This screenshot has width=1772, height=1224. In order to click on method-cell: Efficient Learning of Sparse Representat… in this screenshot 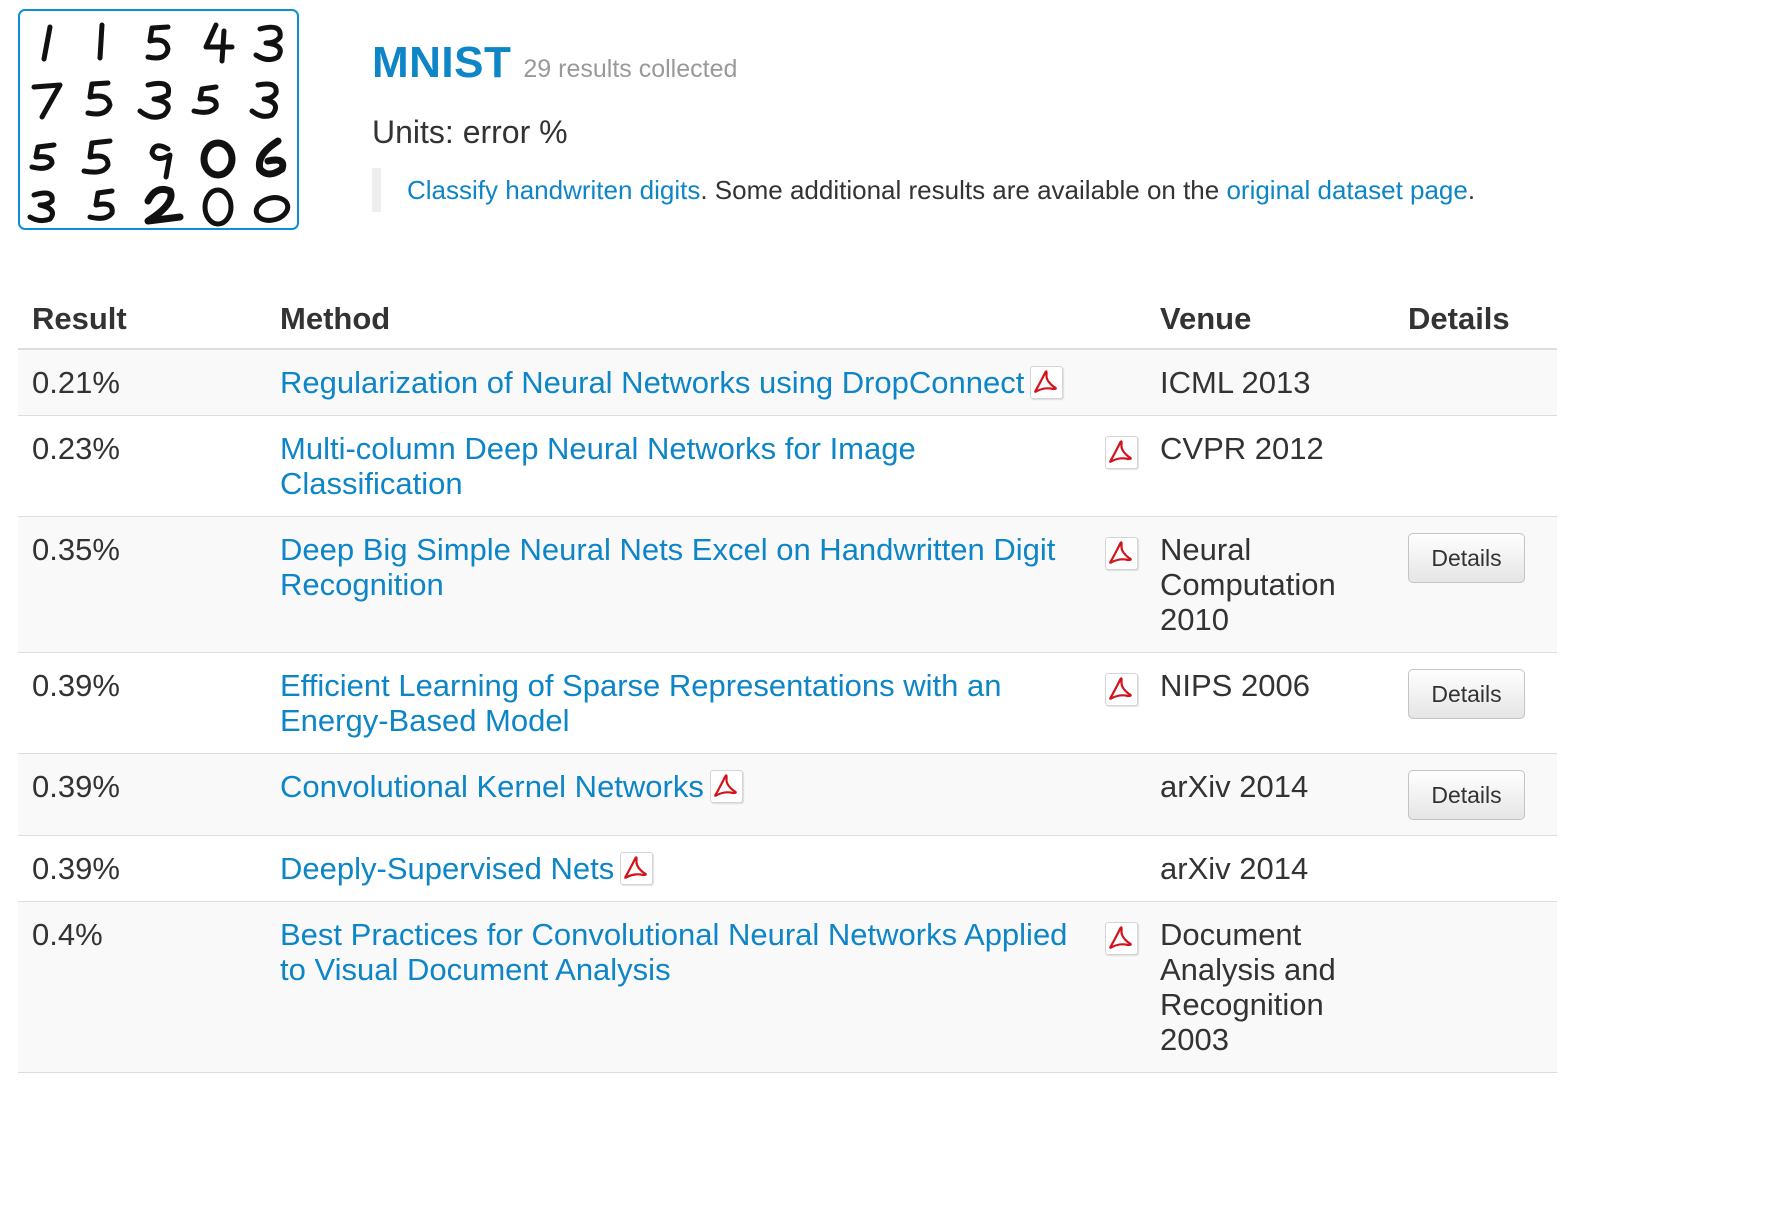, I will do `click(706, 703)`.